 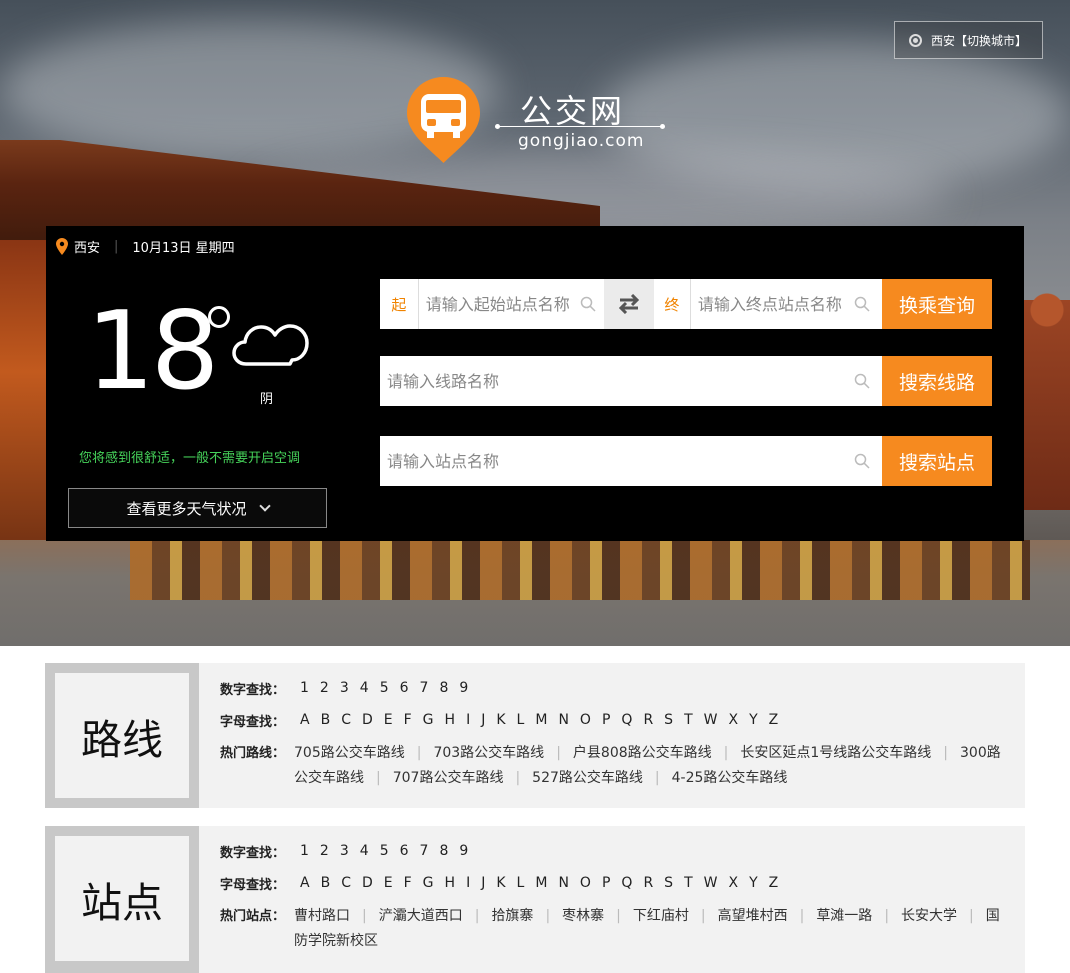 I want to click on city-switch-button: 西安【切换城市】, so click(x=968, y=40).